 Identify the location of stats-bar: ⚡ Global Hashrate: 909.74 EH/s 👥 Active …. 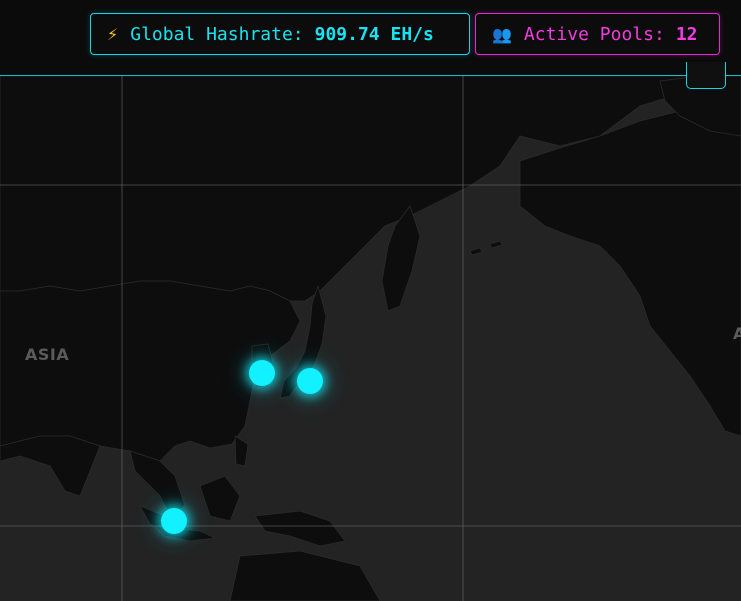
(370, 38).